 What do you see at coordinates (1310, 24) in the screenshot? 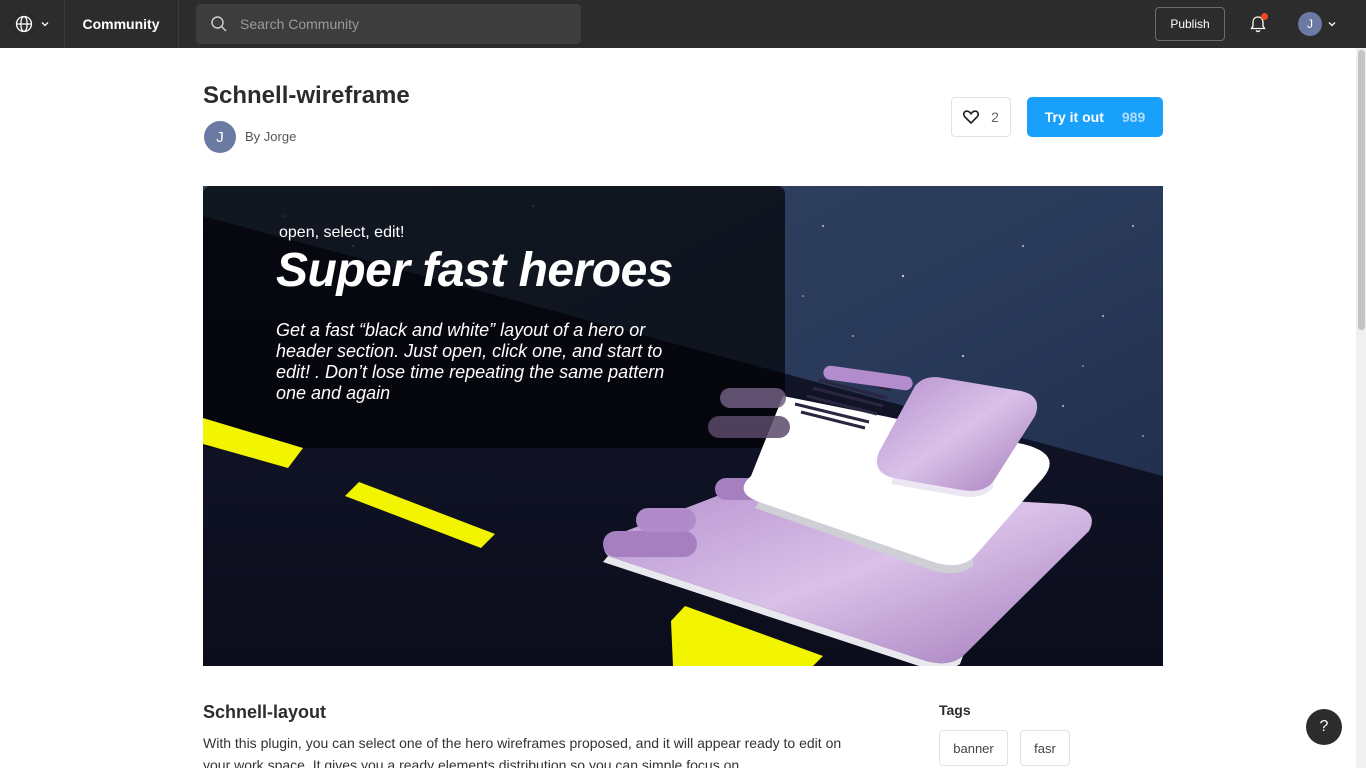
I see `avatar: J` at bounding box center [1310, 24].